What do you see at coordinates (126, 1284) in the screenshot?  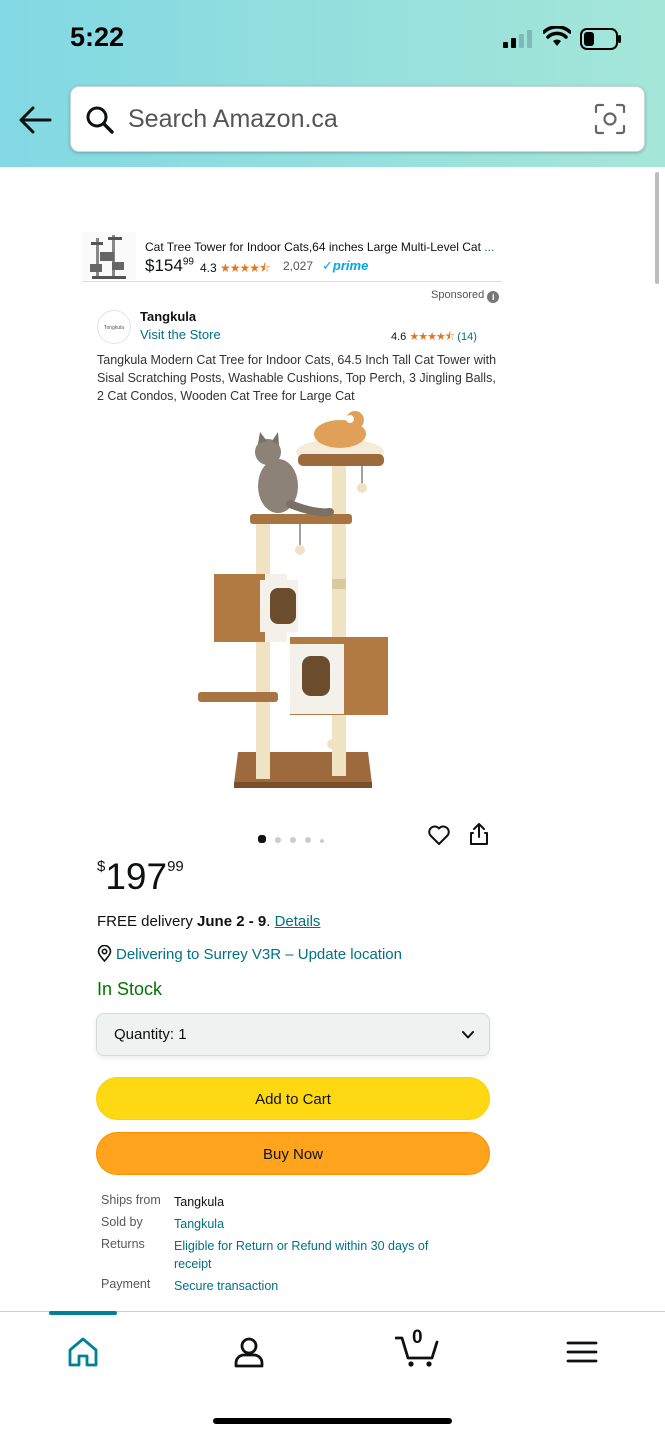 I see `payment-label: Payment` at bounding box center [126, 1284].